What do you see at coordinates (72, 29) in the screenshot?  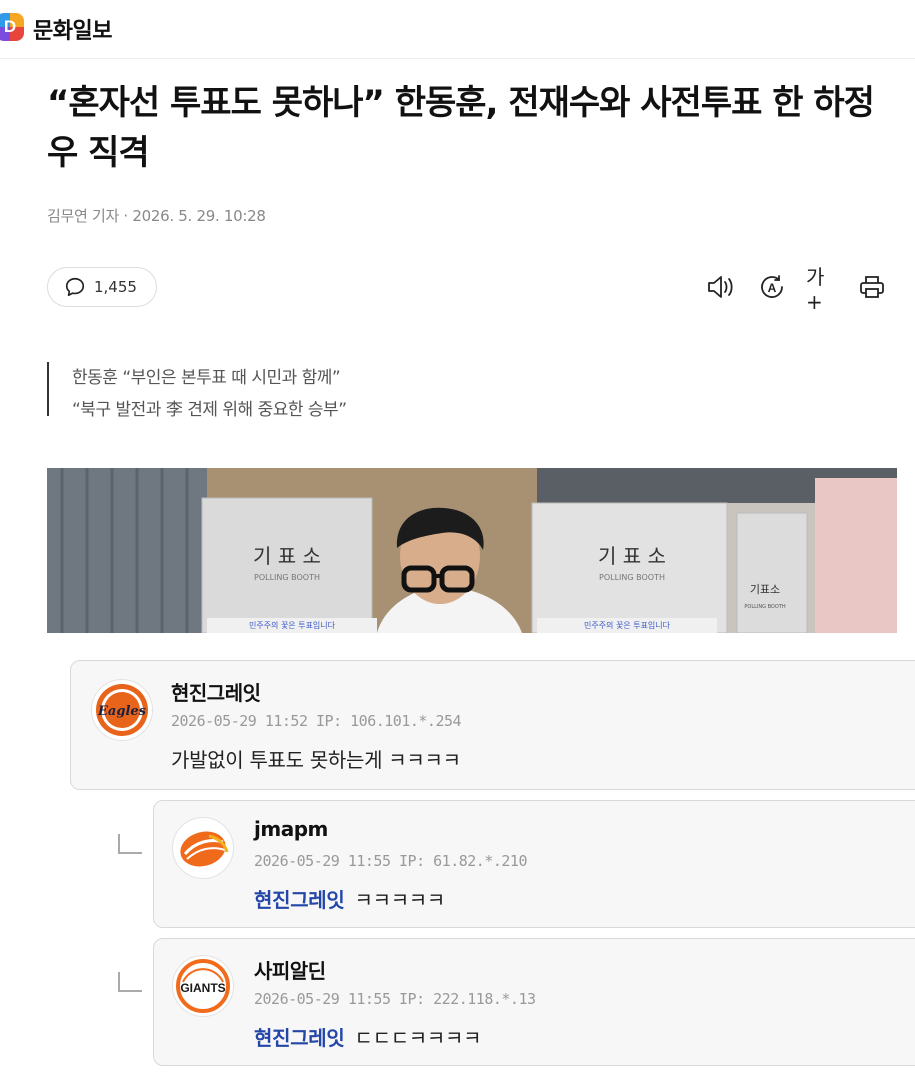 I see `brand-name: 문화일보` at bounding box center [72, 29].